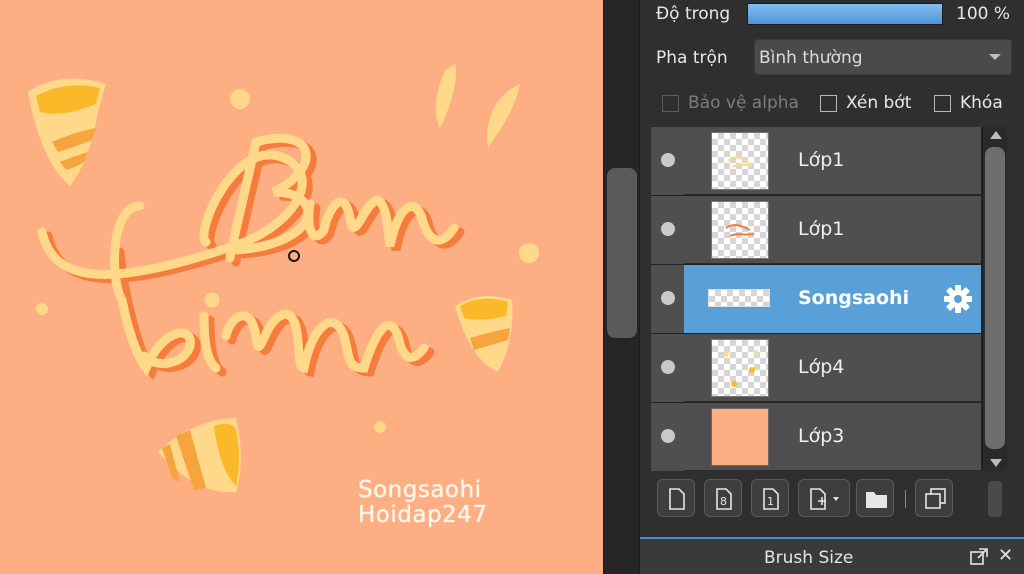  I want to click on duplicate-layer-button, so click(934, 498).